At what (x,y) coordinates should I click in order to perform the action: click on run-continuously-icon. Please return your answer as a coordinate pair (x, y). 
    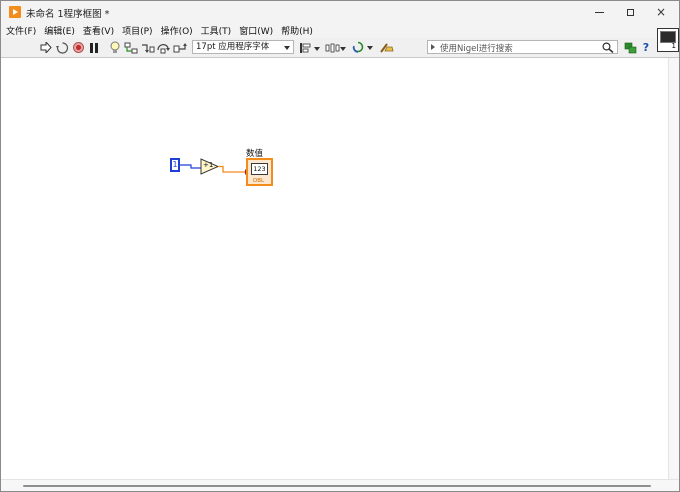
    Looking at the image, I should click on (61, 47).